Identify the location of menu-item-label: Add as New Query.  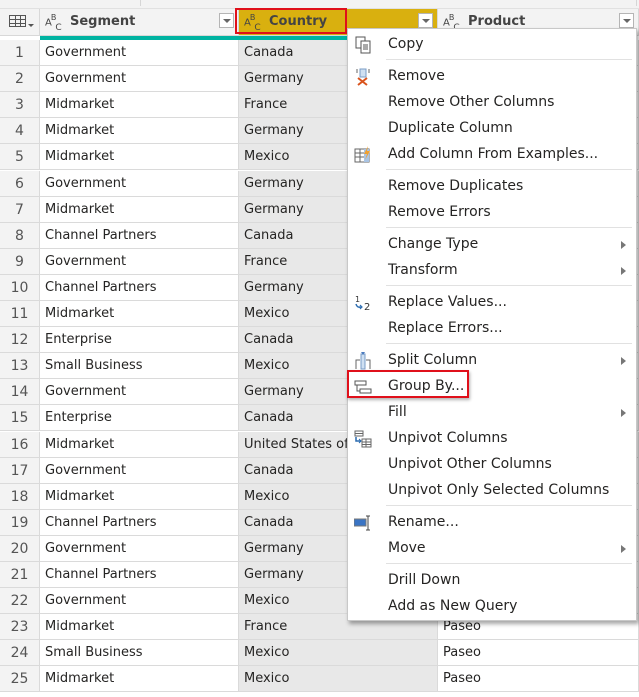
(453, 606).